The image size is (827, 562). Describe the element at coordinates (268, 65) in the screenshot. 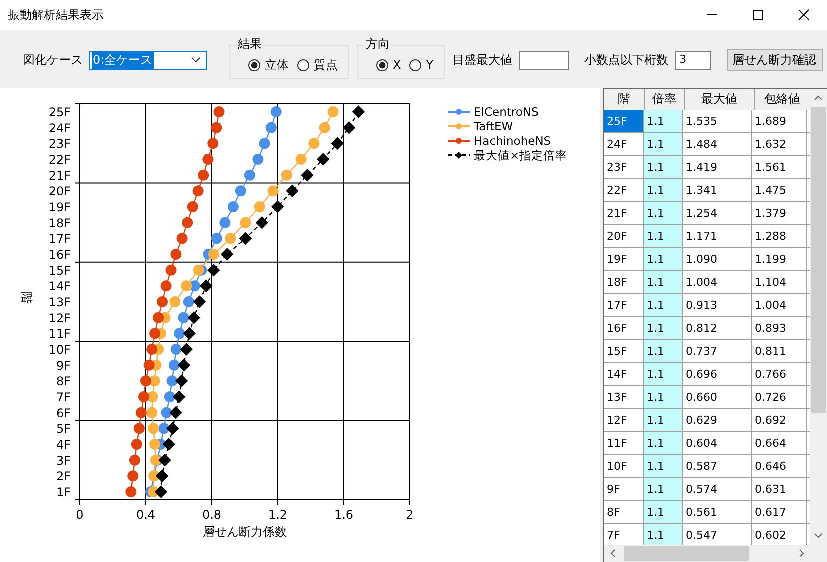

I see `radio-option: 立体` at that location.